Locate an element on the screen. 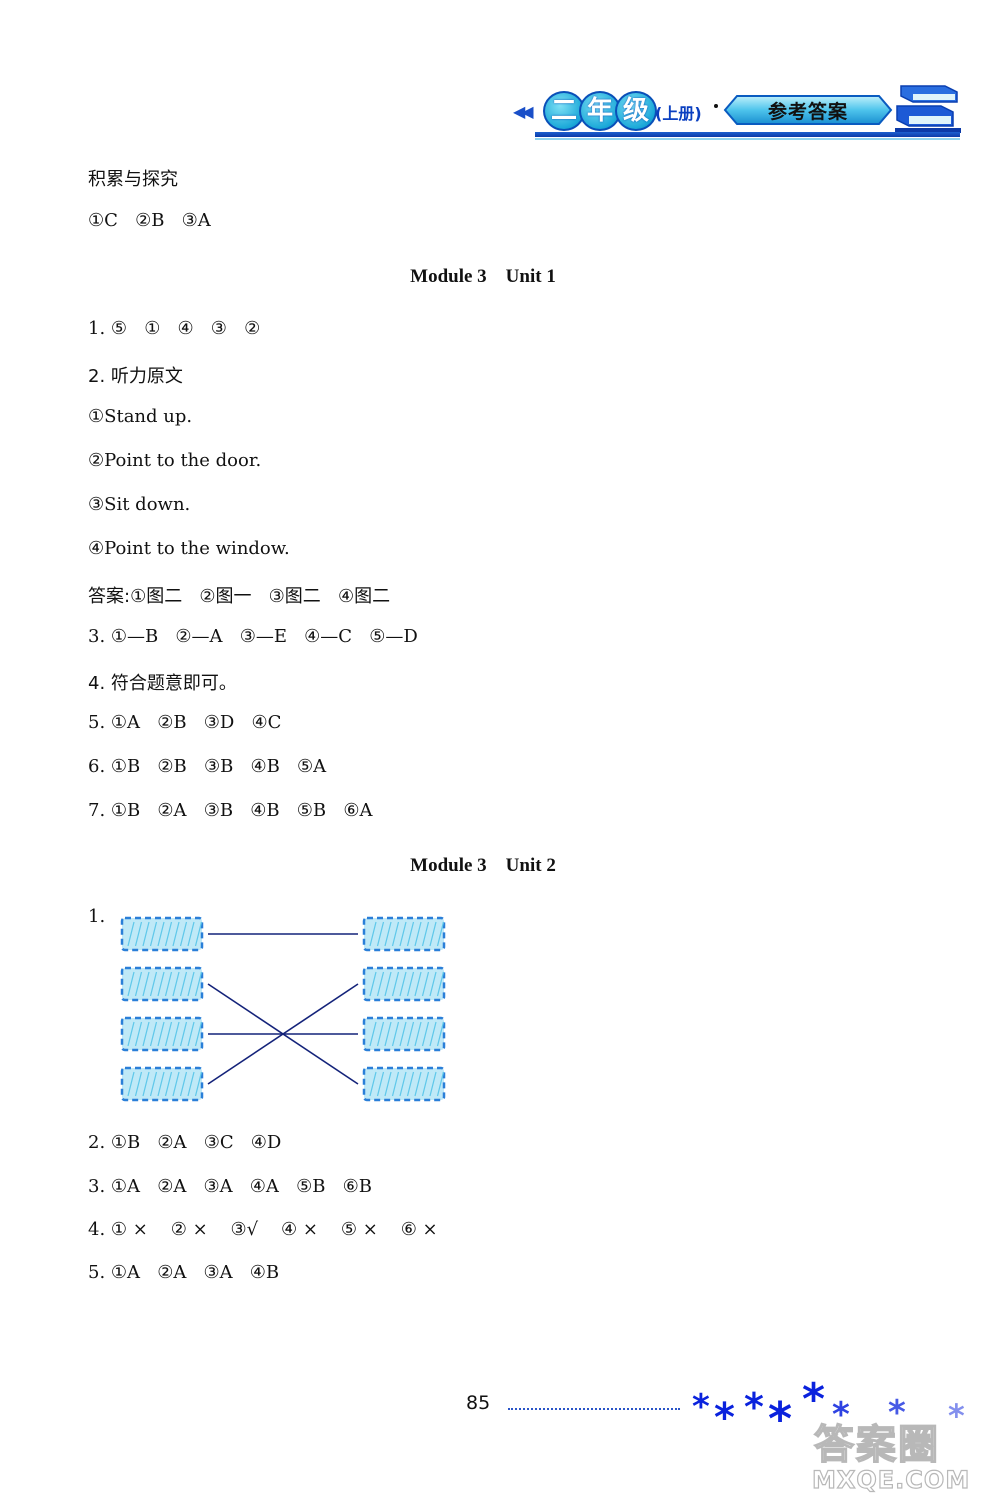 This screenshot has width=1000, height=1502. answer-line-q2-answer: 答案:①图二 ②图一 ③图二 ④图二 is located at coordinates (239, 596).